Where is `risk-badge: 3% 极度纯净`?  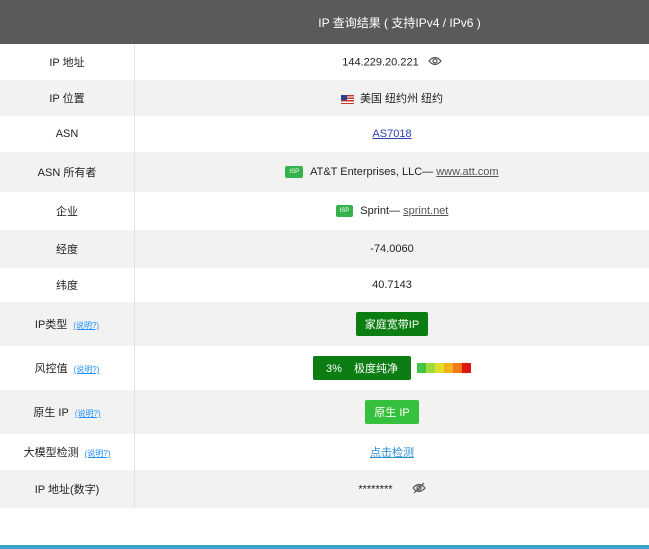
risk-badge: 3% 极度纯净 is located at coordinates (362, 368).